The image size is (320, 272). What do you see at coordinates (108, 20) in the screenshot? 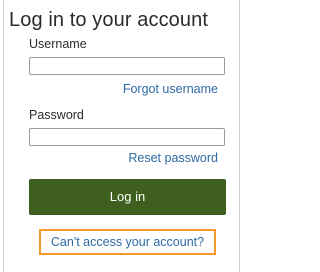
I see `page-title: Log in to your account` at bounding box center [108, 20].